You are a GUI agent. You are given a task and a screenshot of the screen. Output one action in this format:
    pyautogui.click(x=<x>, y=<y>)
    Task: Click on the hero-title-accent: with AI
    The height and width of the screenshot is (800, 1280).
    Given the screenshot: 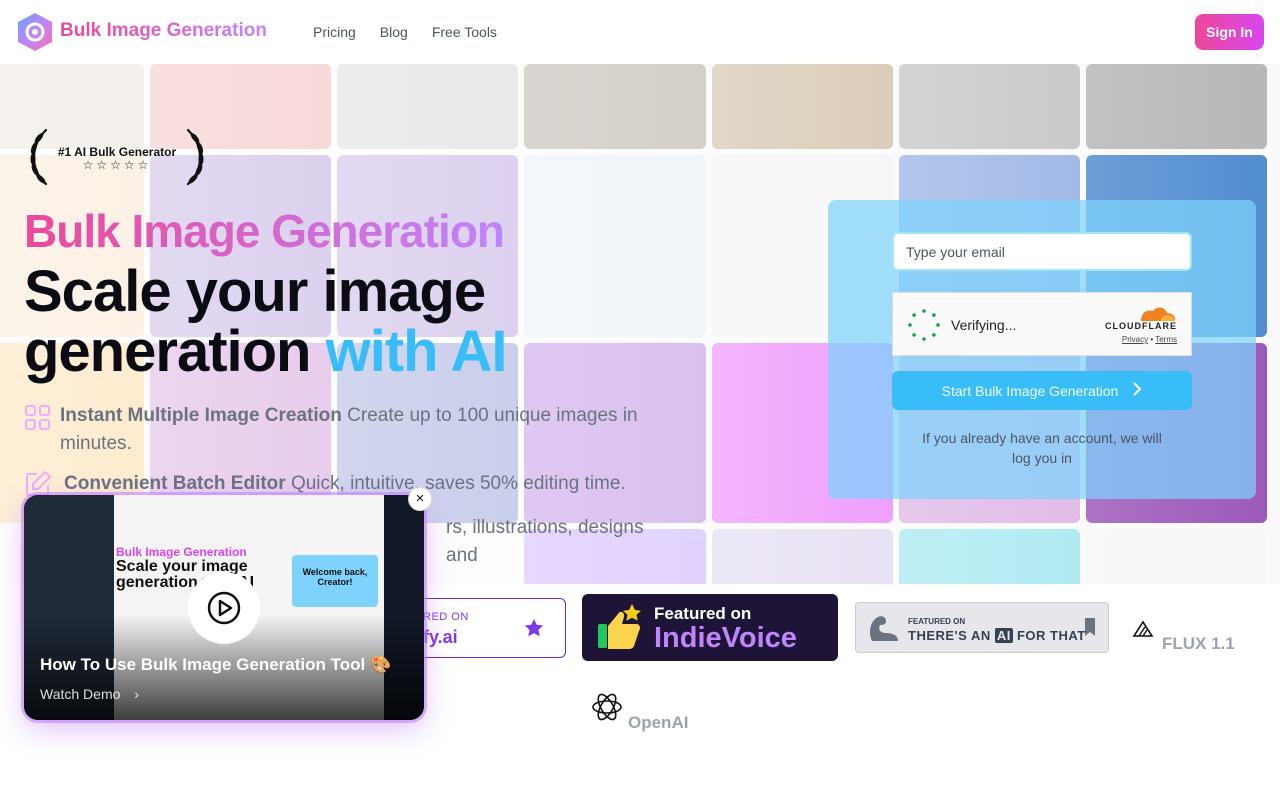 What is the action you would take?
    pyautogui.click(x=416, y=351)
    